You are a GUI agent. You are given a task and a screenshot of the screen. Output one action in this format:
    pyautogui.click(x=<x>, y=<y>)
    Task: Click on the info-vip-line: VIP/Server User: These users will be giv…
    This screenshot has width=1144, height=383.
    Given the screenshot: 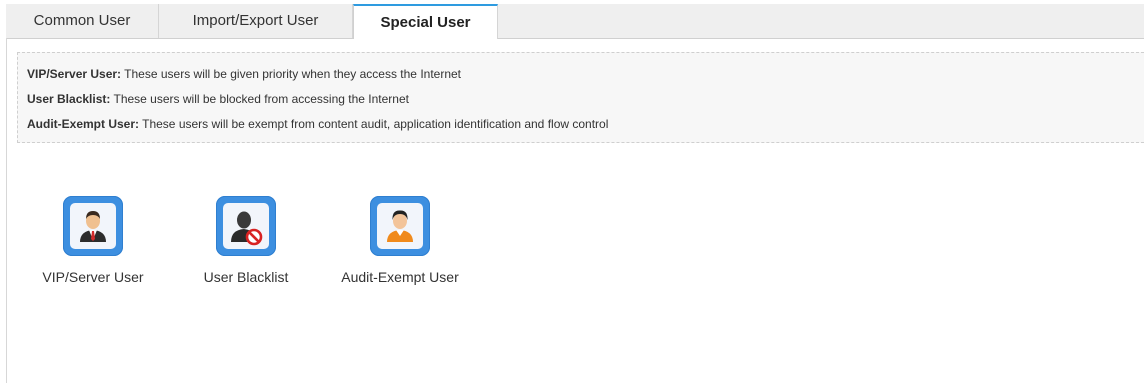 What is the action you would take?
    pyautogui.click(x=585, y=77)
    